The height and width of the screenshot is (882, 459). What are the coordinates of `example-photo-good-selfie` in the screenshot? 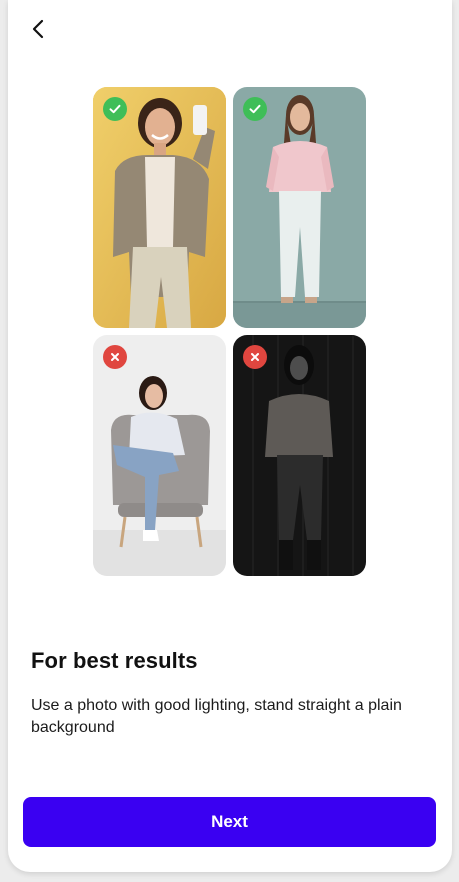 It's located at (159, 207).